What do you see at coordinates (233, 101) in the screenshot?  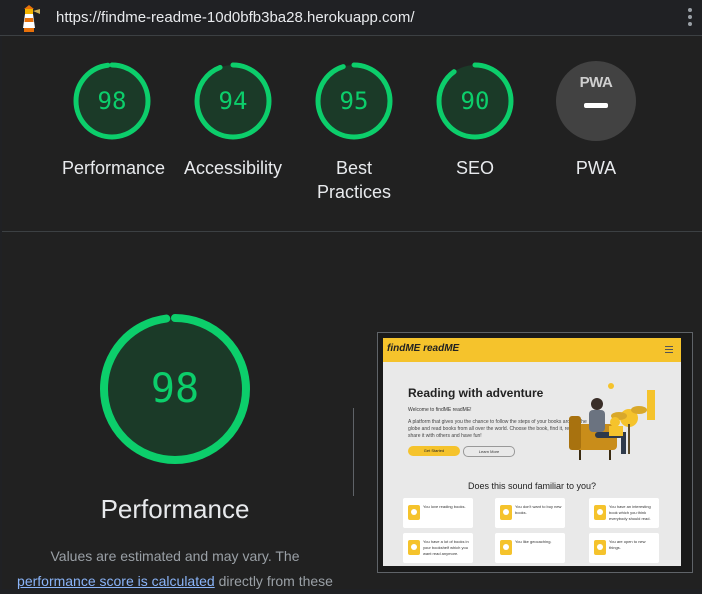 I see `score-value: 94` at bounding box center [233, 101].